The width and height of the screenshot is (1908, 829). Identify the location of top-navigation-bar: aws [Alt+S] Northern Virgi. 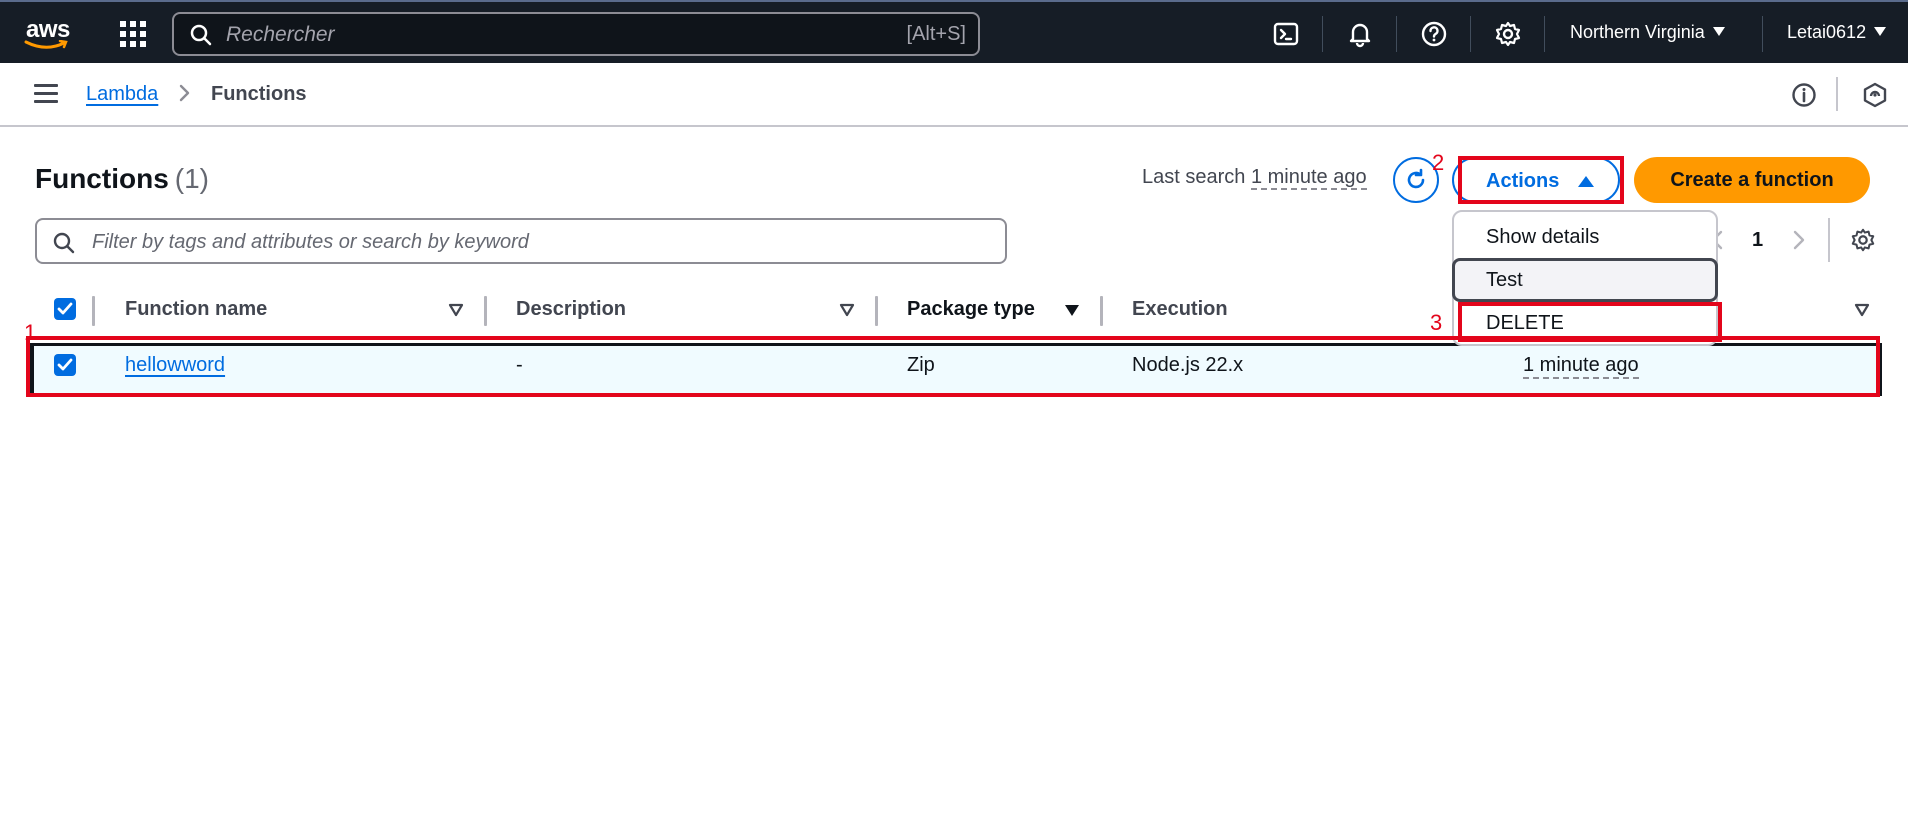
(954, 31).